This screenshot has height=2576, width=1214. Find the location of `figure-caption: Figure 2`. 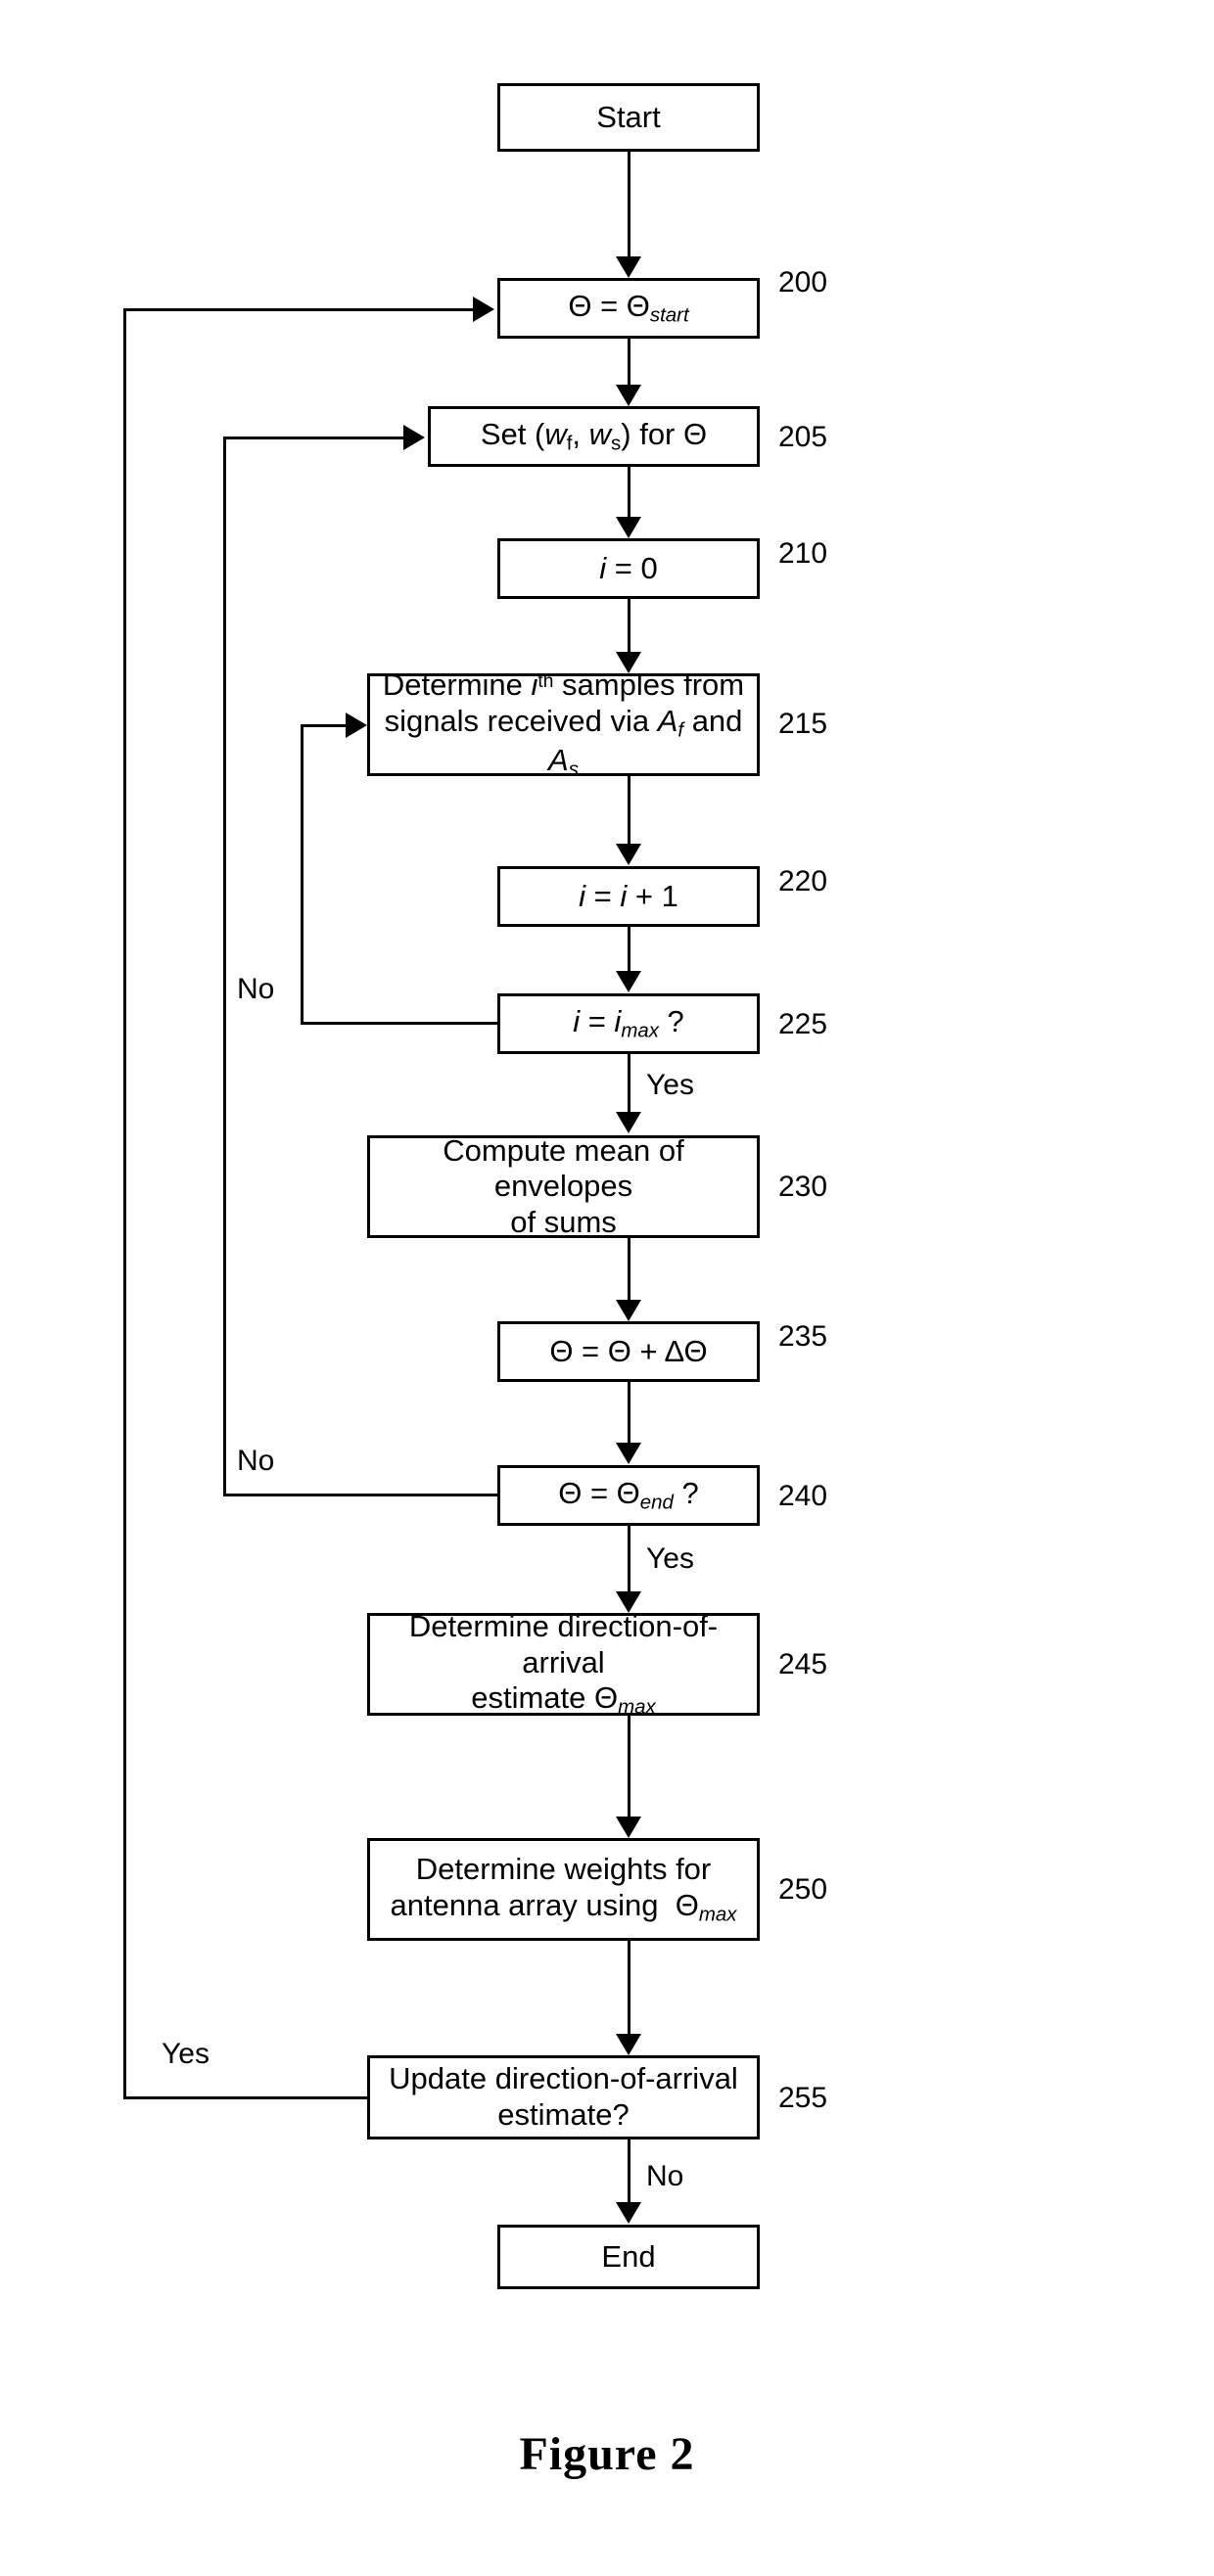

figure-caption: Figure 2 is located at coordinates (607, 2454).